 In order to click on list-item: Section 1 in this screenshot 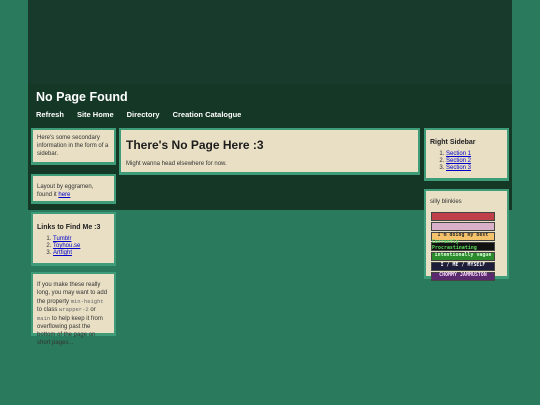, I will do `click(474, 154)`.